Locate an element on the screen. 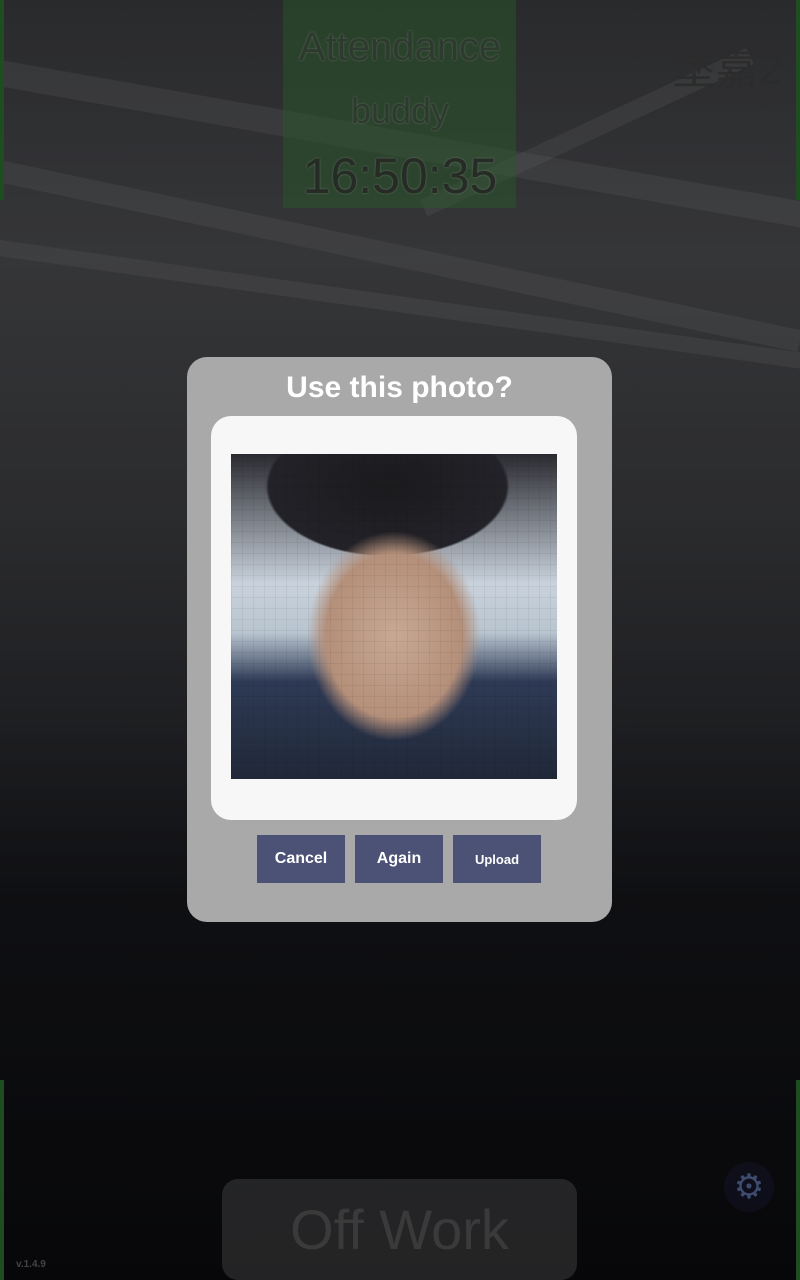 The image size is (800, 1280). photo-card is located at coordinates (394, 618).